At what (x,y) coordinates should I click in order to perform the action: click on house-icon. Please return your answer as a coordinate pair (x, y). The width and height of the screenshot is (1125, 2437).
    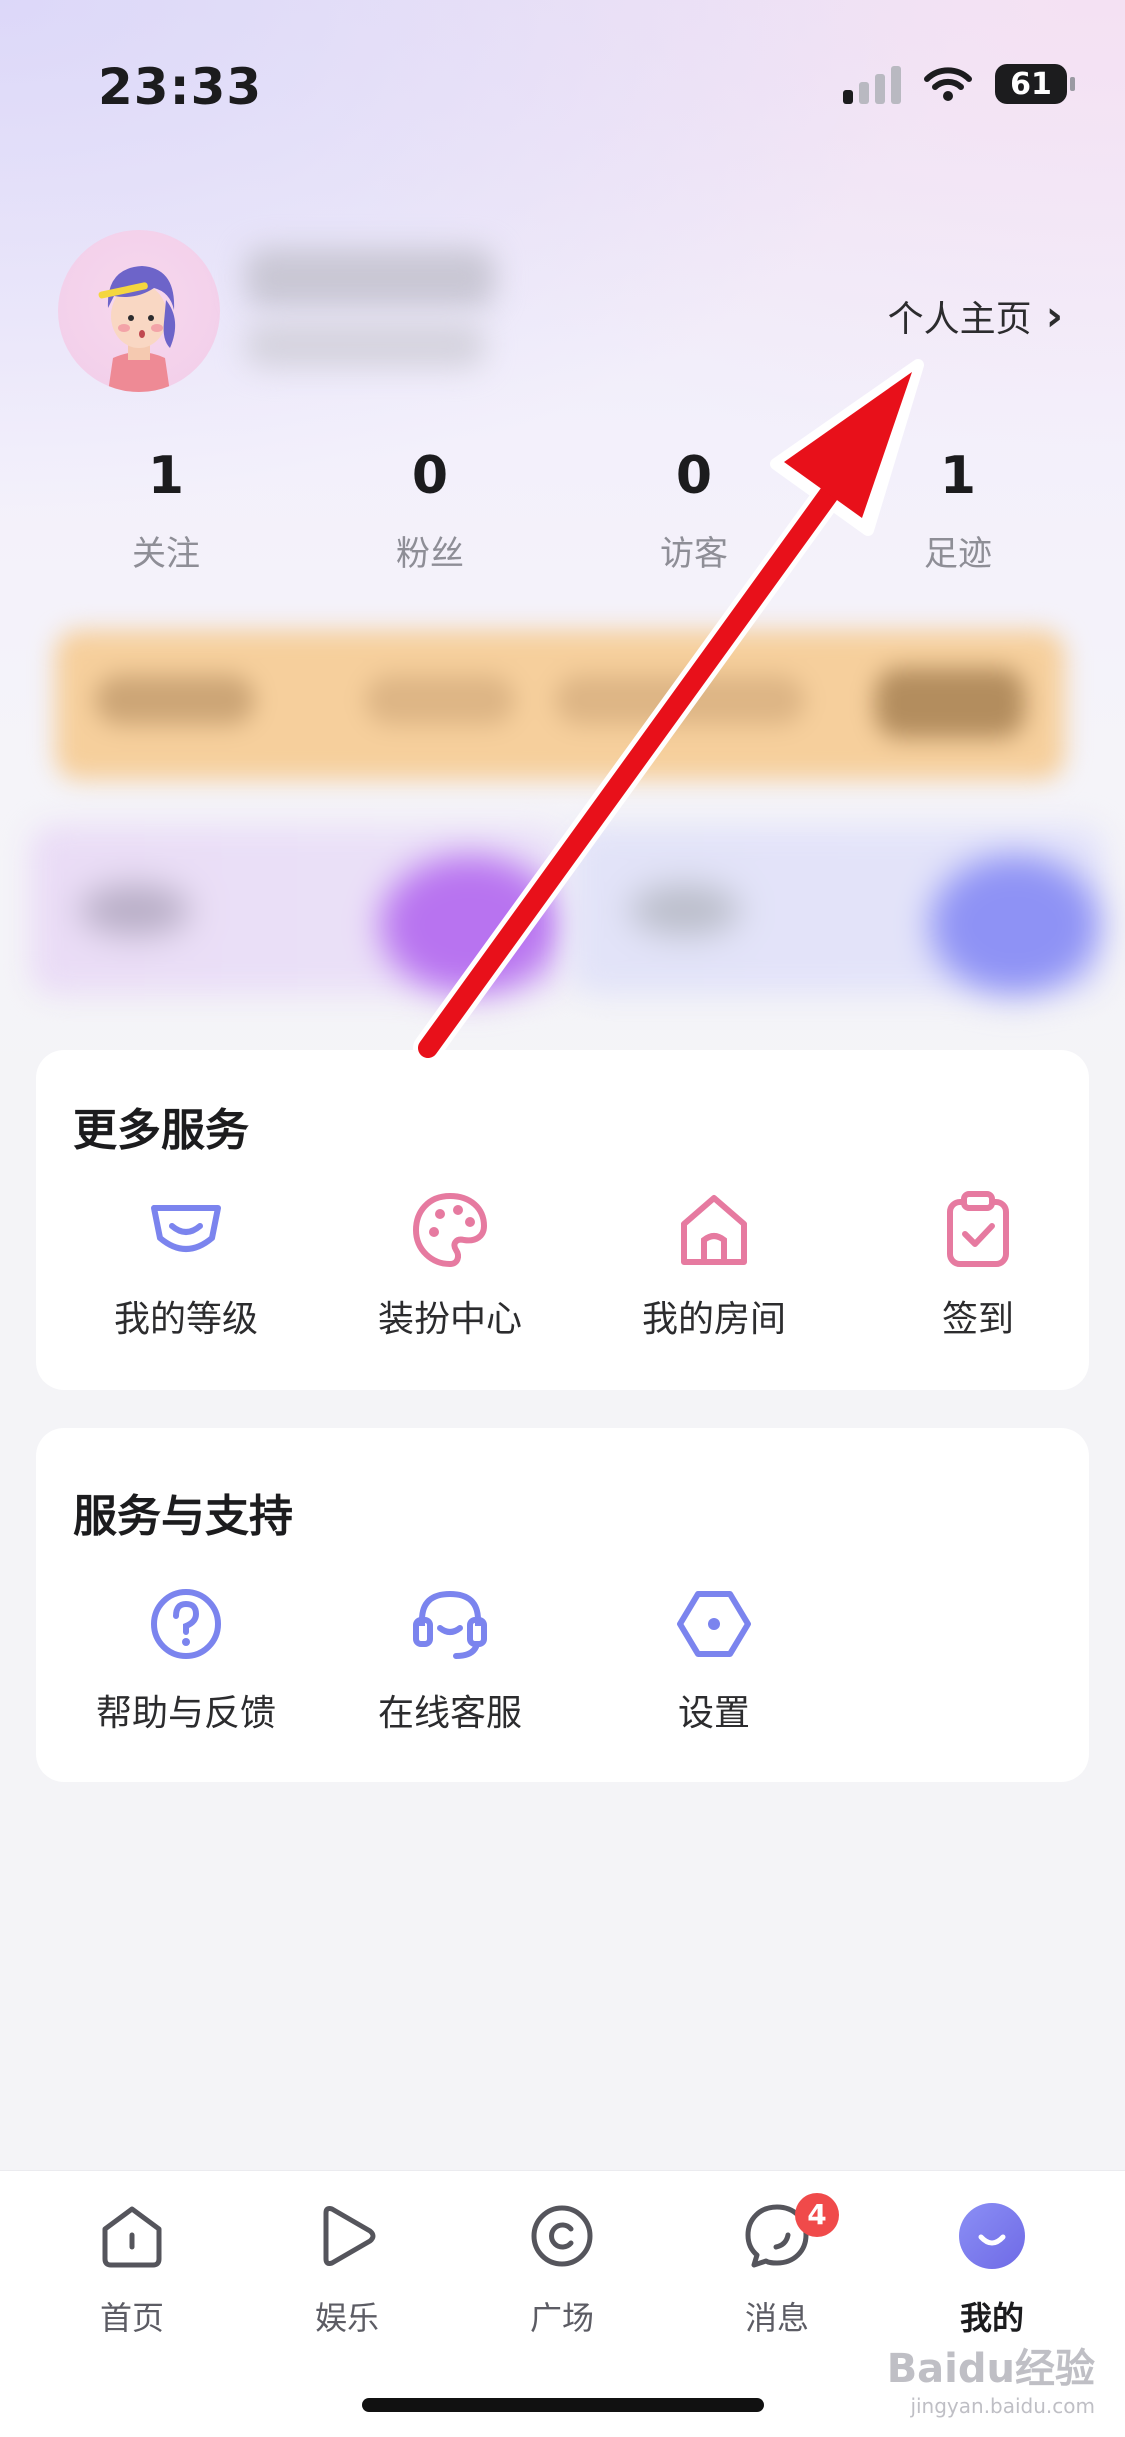
    Looking at the image, I should click on (714, 1230).